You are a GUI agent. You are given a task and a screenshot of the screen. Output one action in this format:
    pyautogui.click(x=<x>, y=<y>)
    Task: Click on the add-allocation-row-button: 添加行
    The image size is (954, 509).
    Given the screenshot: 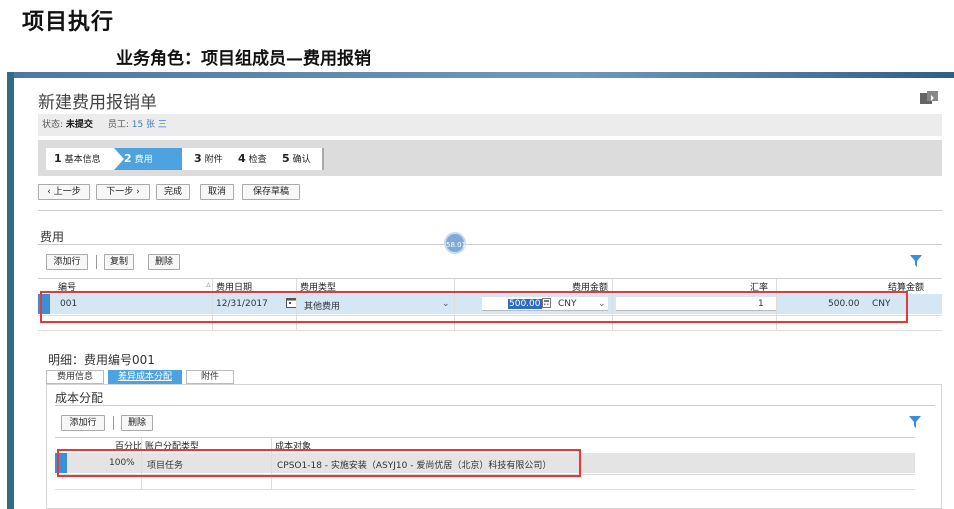 What is the action you would take?
    pyautogui.click(x=83, y=423)
    